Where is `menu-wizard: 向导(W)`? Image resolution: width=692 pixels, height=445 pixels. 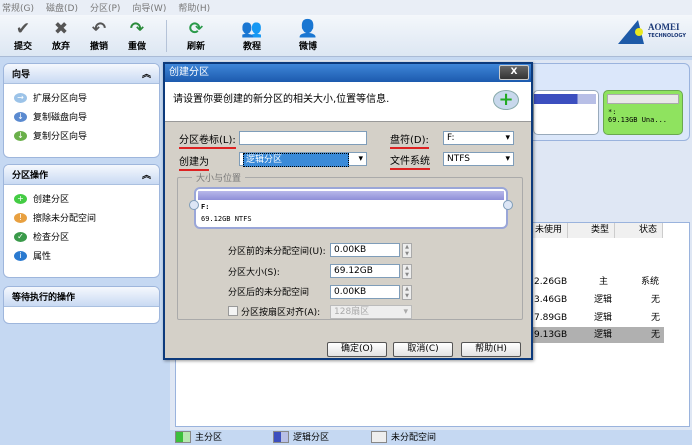 menu-wizard: 向导(W) is located at coordinates (149, 7).